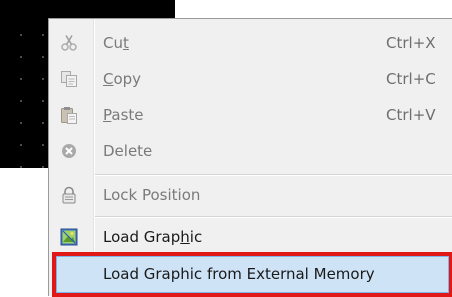 The height and width of the screenshot is (297, 452). I want to click on copy-icon, so click(69, 79).